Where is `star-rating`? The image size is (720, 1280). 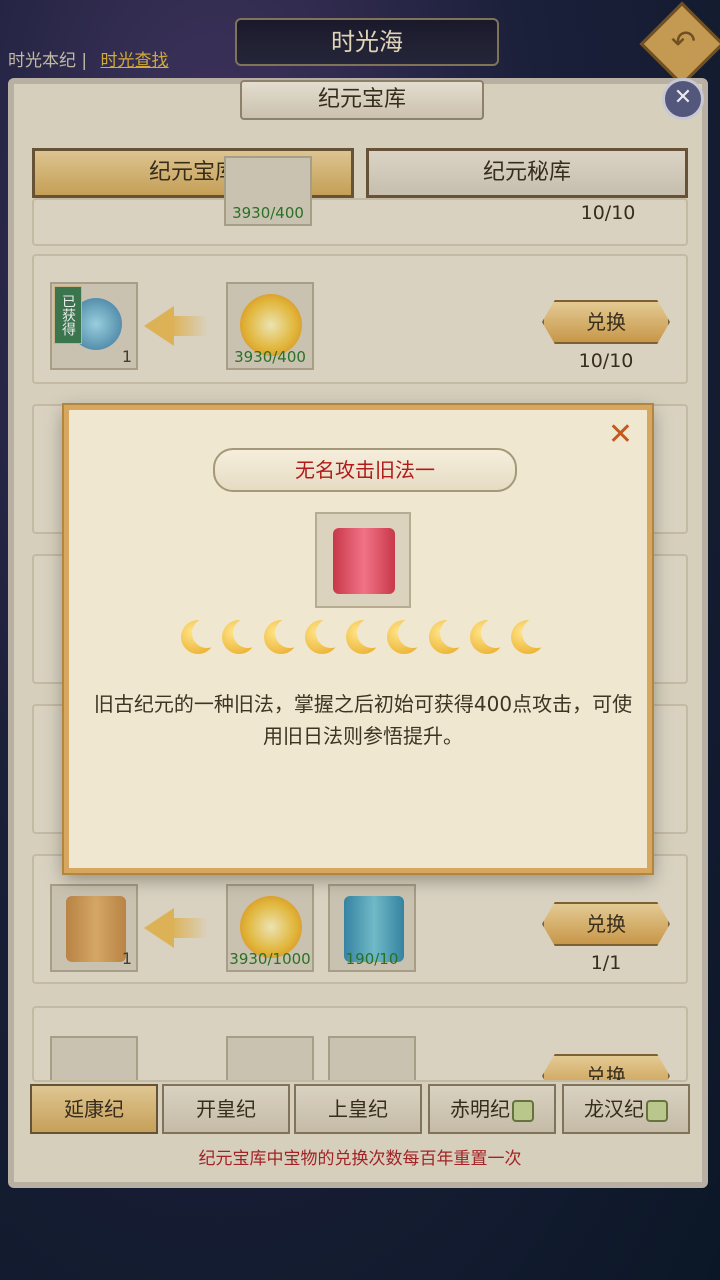
star-rating is located at coordinates (366, 637).